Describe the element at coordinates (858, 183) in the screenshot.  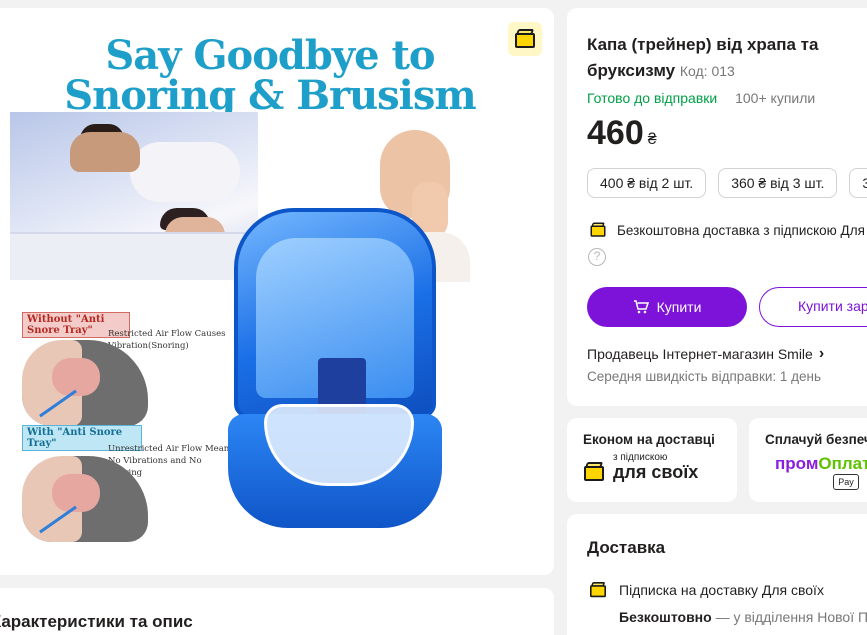
I see `tier-price-more: 3` at that location.